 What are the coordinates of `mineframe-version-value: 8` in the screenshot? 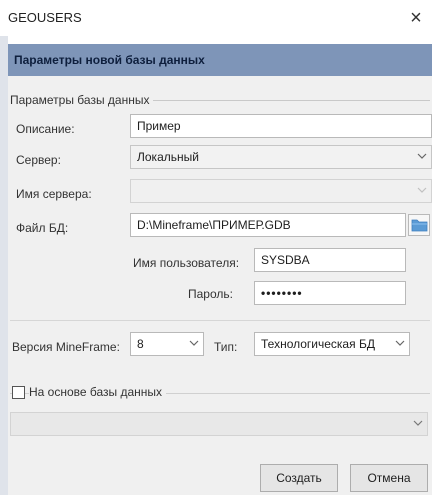 It's located at (140, 344).